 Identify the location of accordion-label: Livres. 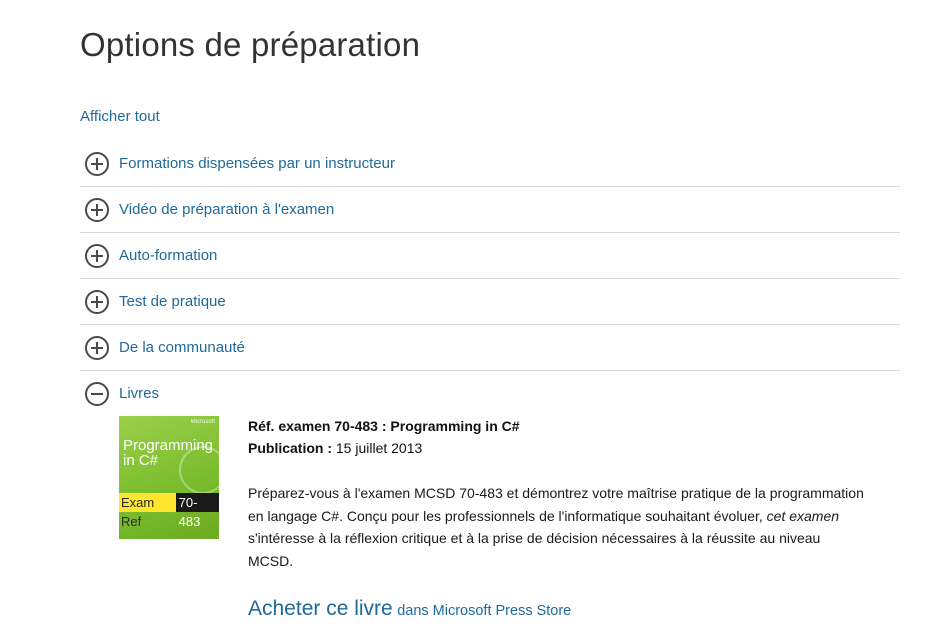
(139, 393).